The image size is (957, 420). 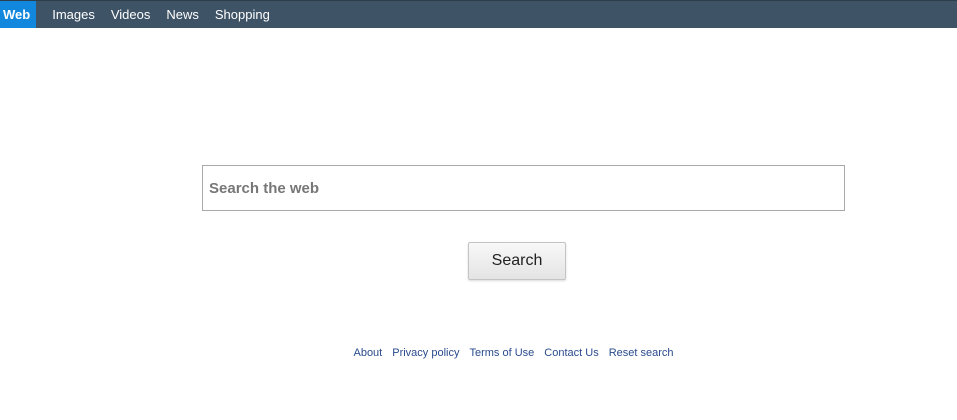 What do you see at coordinates (367, 353) in the screenshot?
I see `footer-link-about: About` at bounding box center [367, 353].